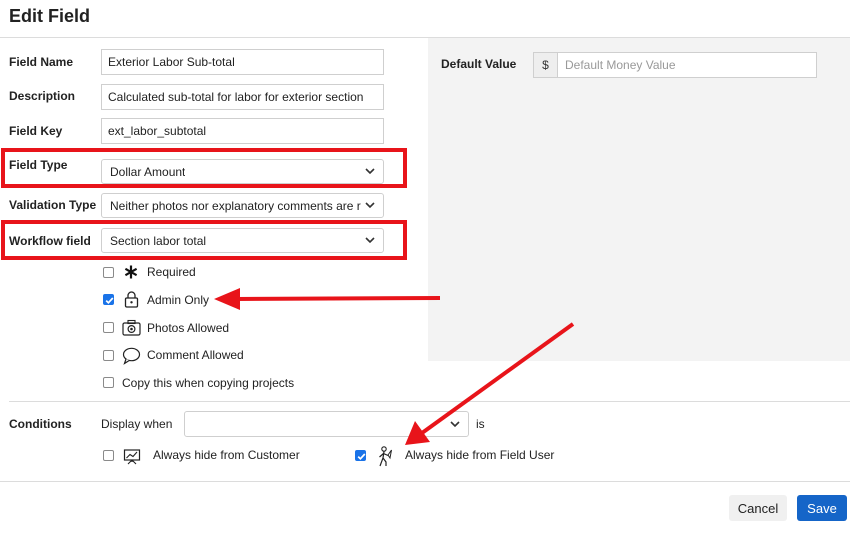  I want to click on hide-from-field-user-checkbox, so click(360, 455).